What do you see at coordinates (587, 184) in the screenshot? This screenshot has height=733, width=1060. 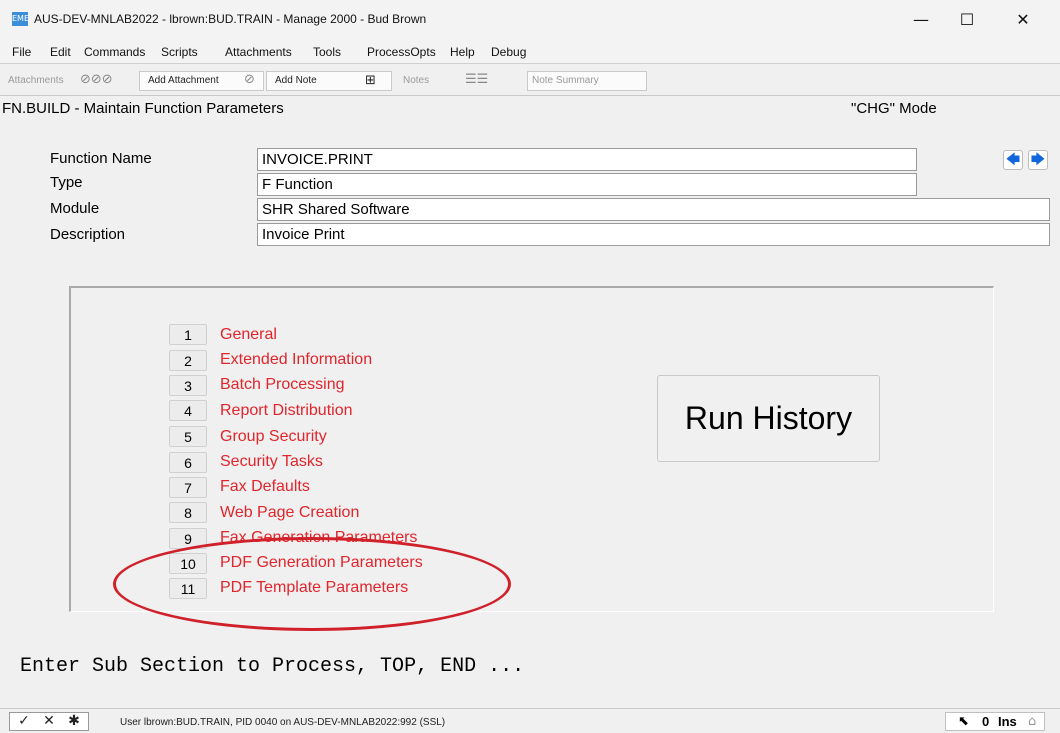 I see `type-field: F Function` at bounding box center [587, 184].